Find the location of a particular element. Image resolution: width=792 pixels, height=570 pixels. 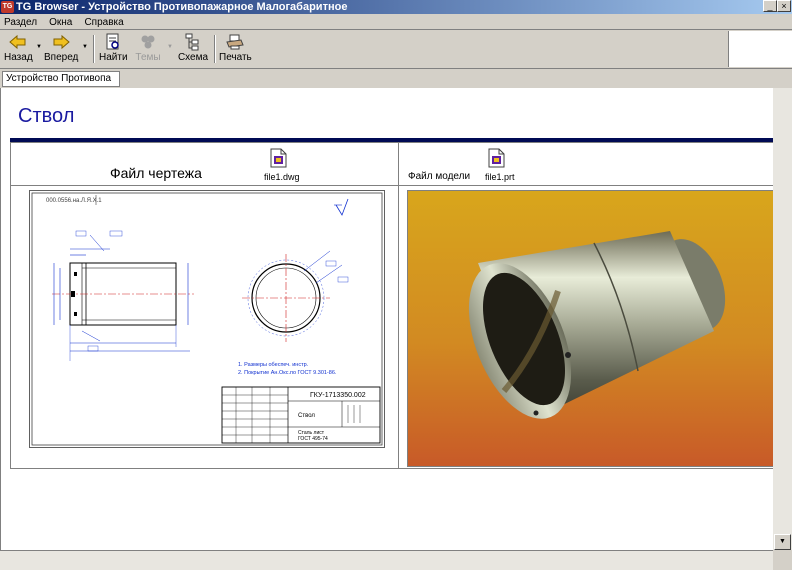

back-dropdown-icon: ▼ is located at coordinates (39, 47).